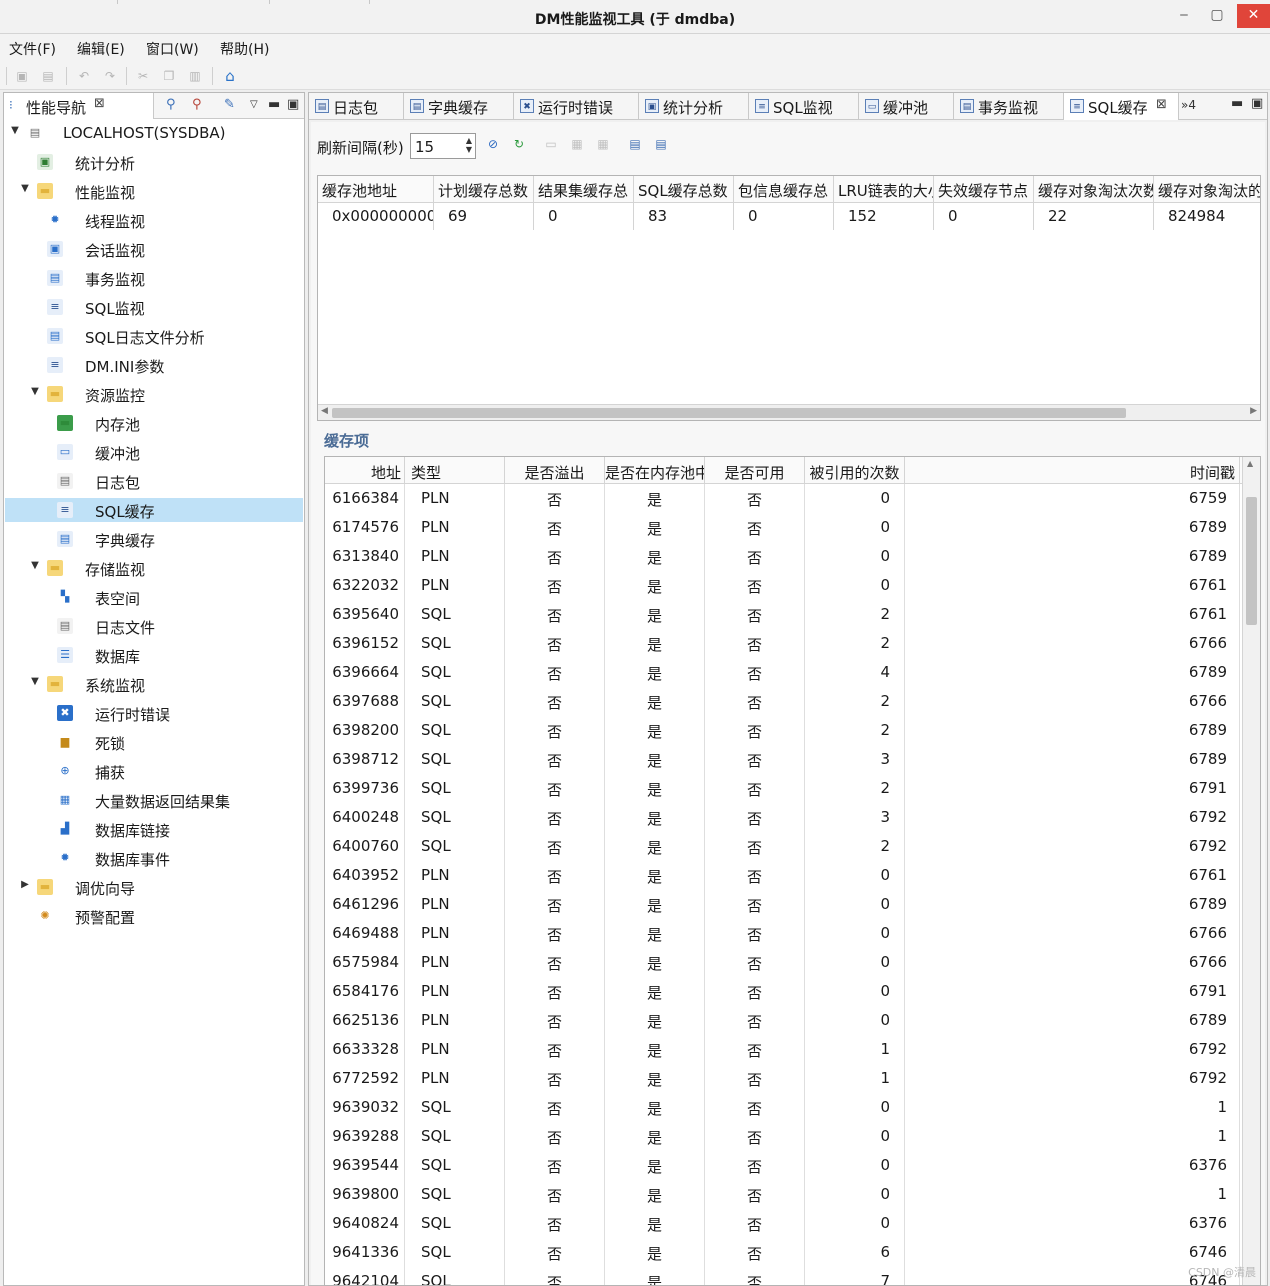  Describe the element at coordinates (154, 220) in the screenshot. I see `tree-item: ✹ 线程监视` at that location.